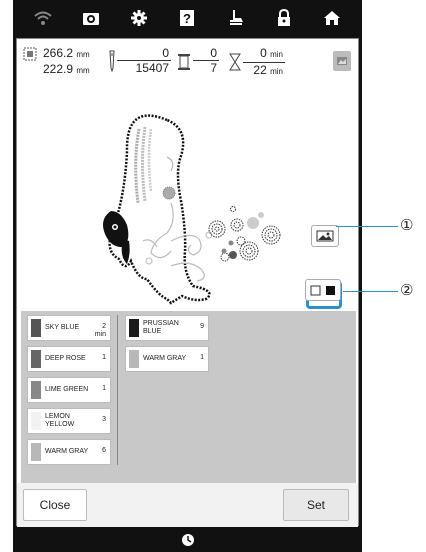 The width and height of the screenshot is (426, 552). I want to click on thread-item: WARM GRAY 1, so click(167, 359).